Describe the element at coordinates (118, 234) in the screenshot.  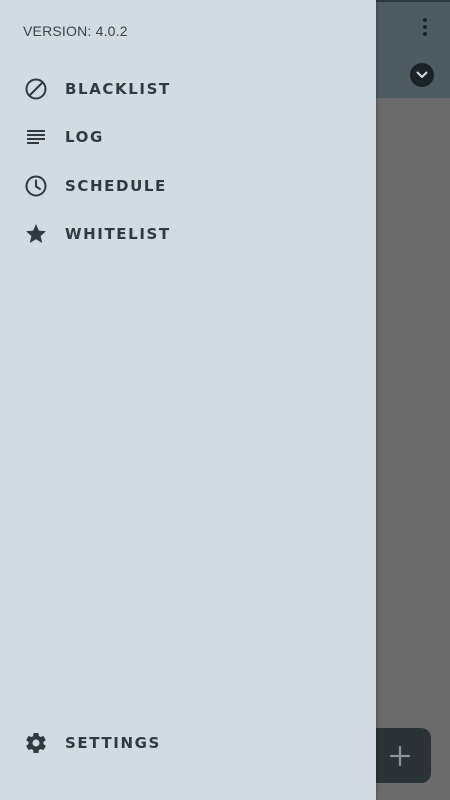
I see `nav-item-label: WHITELIST` at that location.